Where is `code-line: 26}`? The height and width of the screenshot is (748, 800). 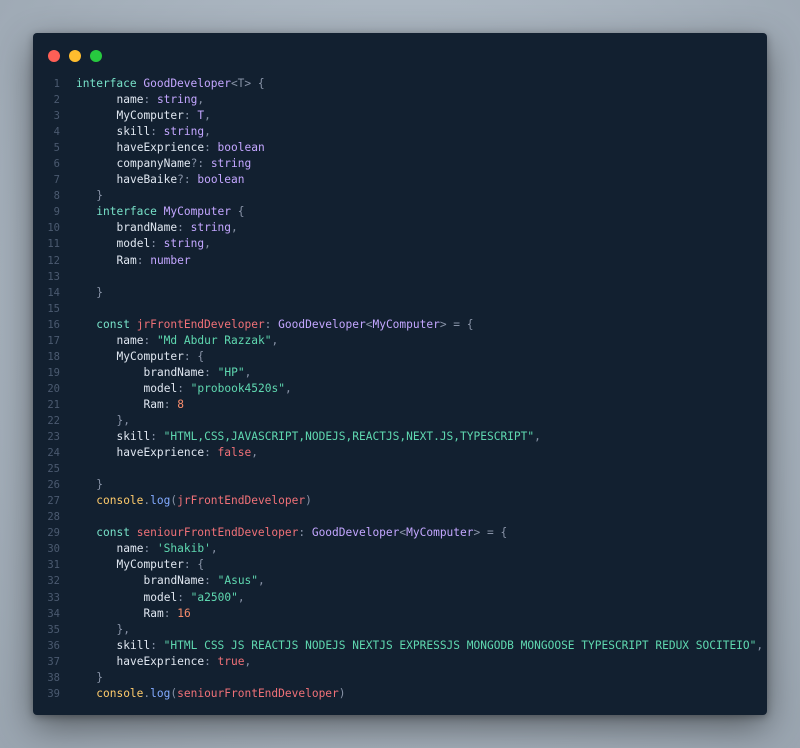
code-line: 26} is located at coordinates (400, 485).